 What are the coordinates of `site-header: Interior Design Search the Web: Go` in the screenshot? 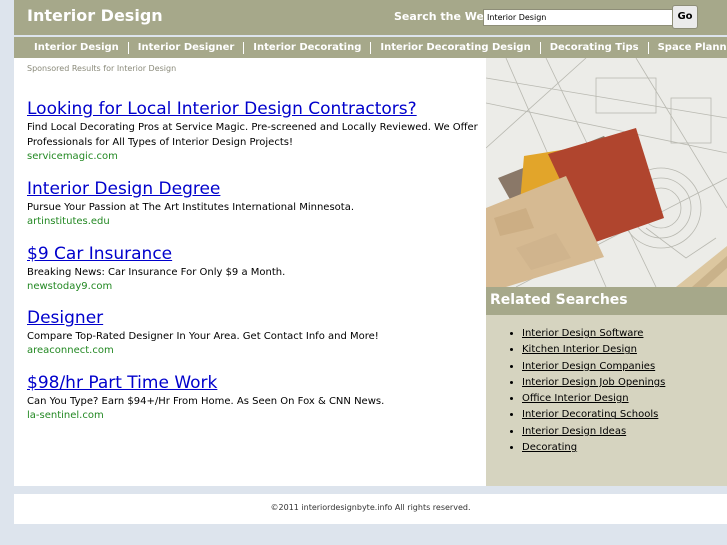 It's located at (370, 17).